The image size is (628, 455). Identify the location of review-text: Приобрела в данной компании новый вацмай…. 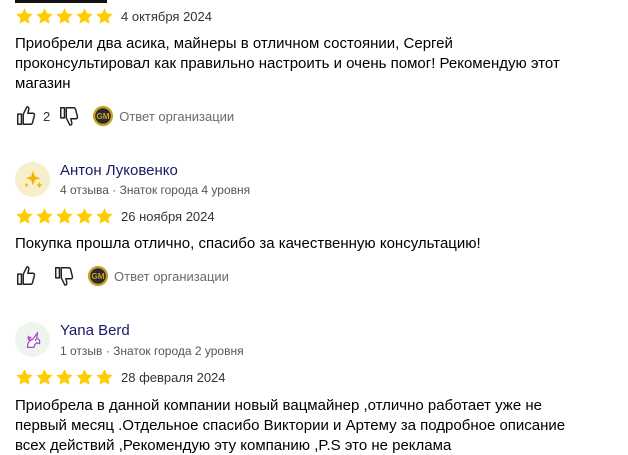
(315, 425).